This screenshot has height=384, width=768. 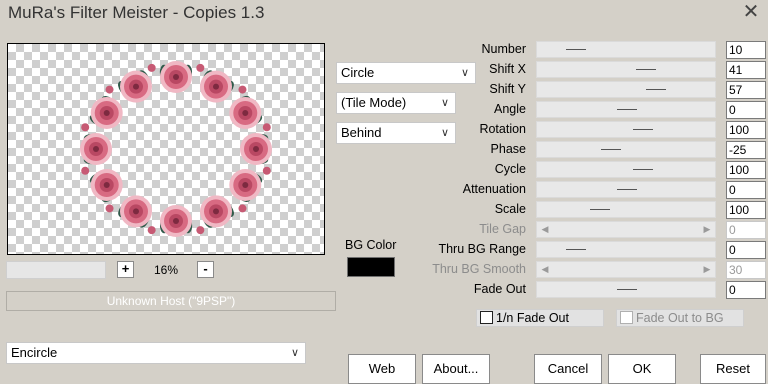 I want to click on zoom-out-button: -, so click(x=205, y=269).